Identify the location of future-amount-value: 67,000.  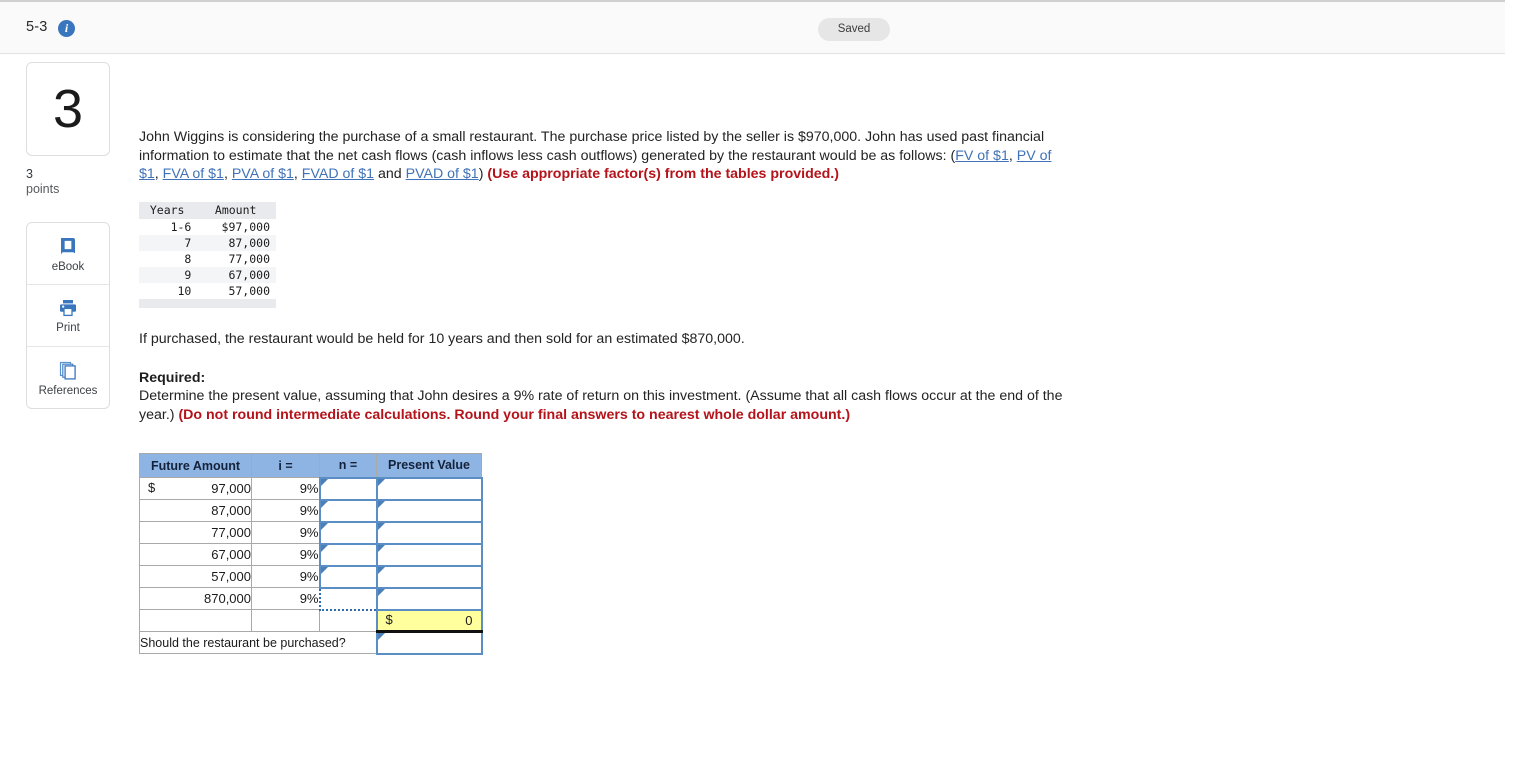
(231, 554).